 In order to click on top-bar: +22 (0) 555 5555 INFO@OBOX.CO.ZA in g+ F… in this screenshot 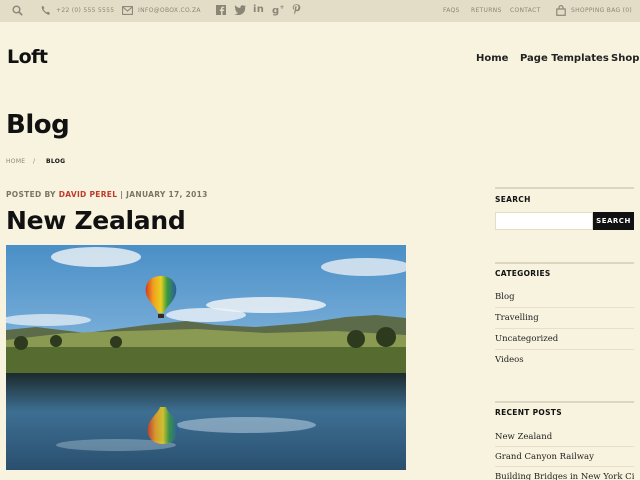, I will do `click(320, 11)`.